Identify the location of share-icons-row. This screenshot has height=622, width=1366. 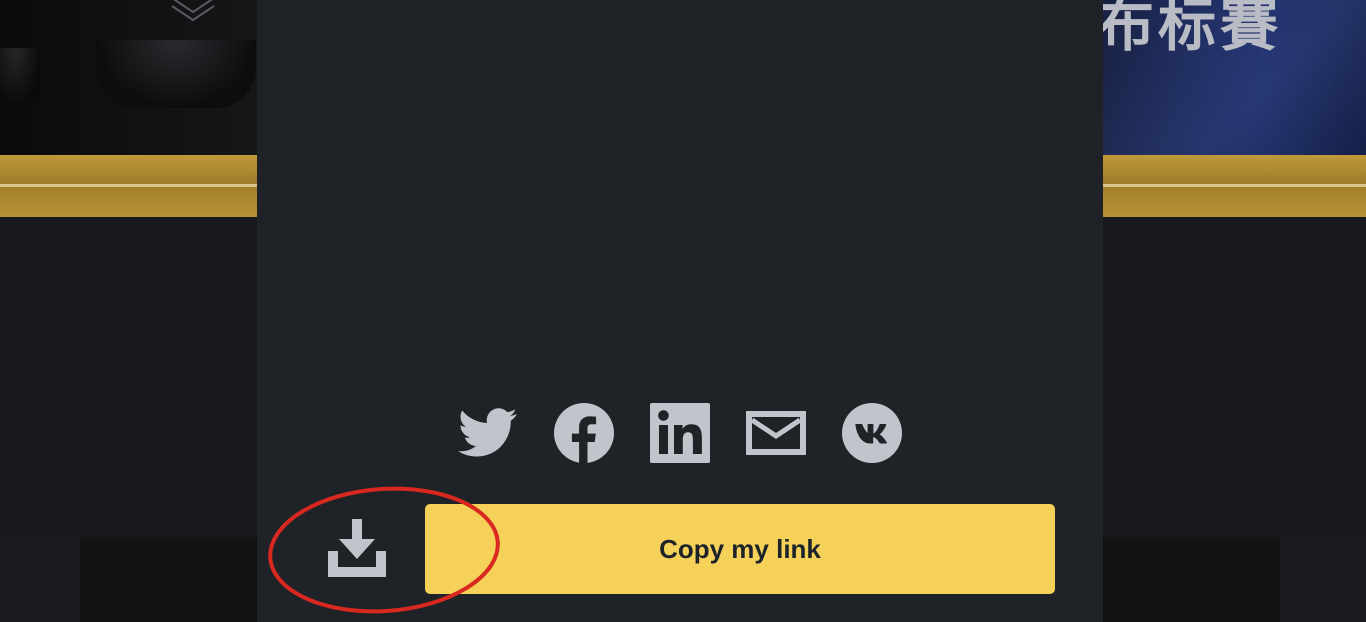
(682, 433).